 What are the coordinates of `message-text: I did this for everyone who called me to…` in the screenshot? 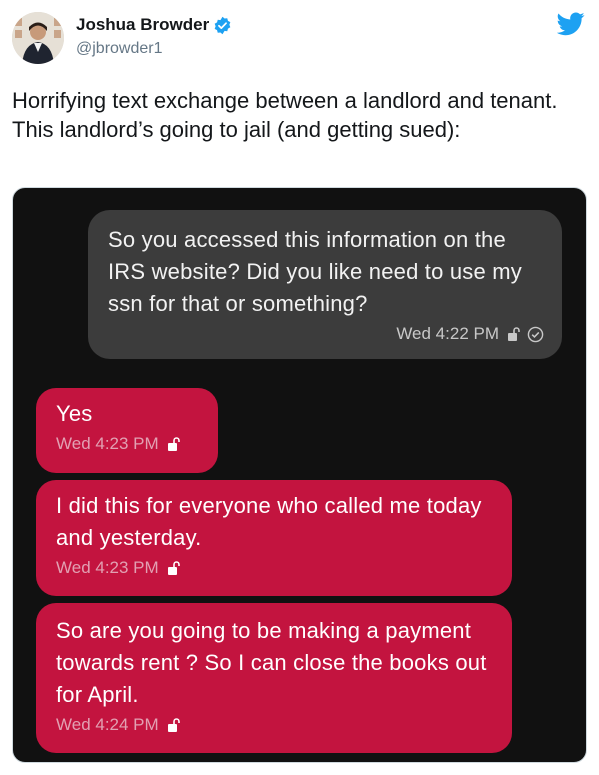 It's located at (269, 521).